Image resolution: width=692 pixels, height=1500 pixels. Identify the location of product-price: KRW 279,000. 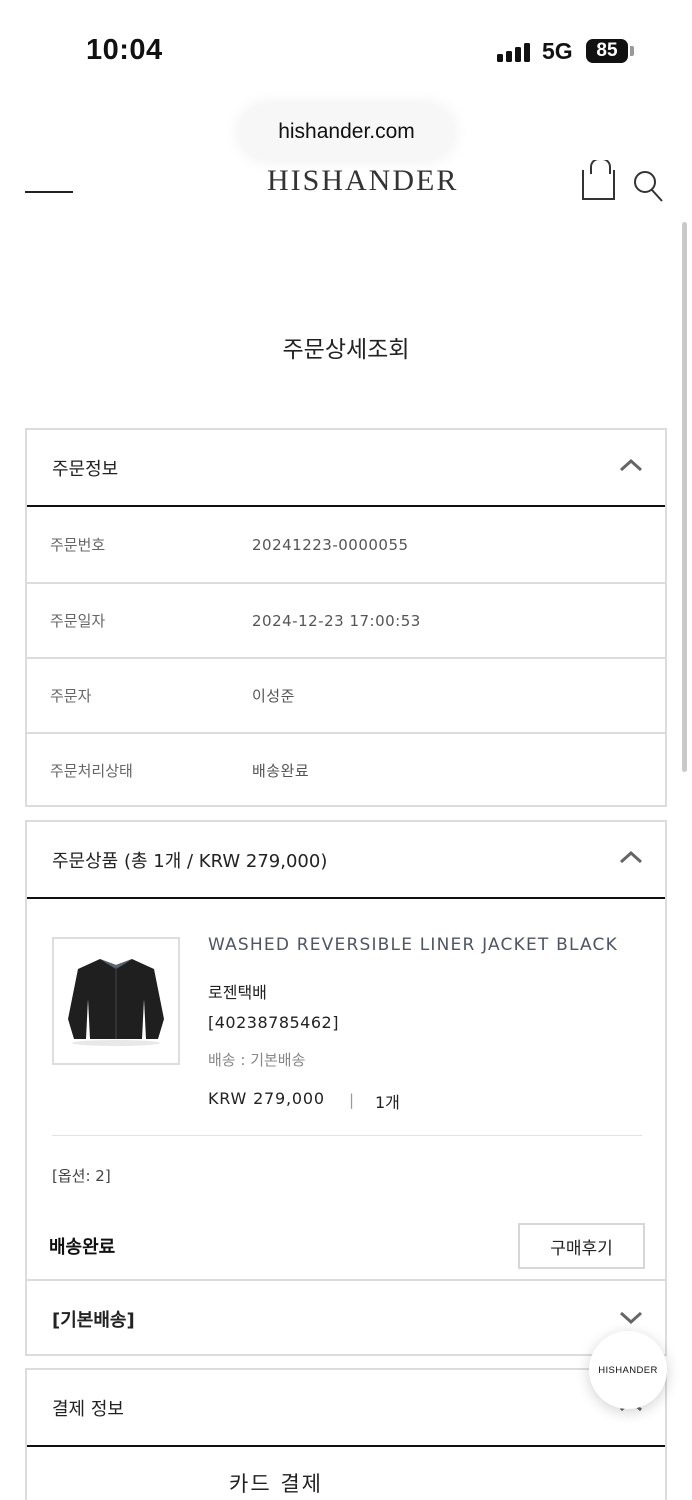
(266, 1098).